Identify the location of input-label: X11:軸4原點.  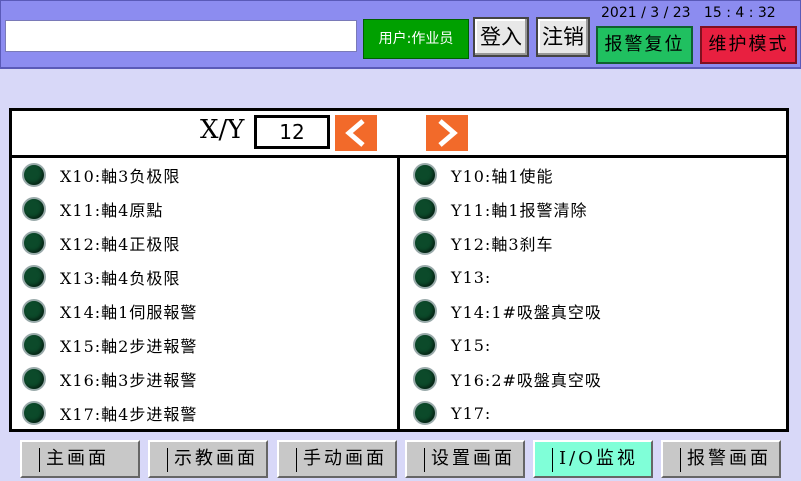
(112, 210).